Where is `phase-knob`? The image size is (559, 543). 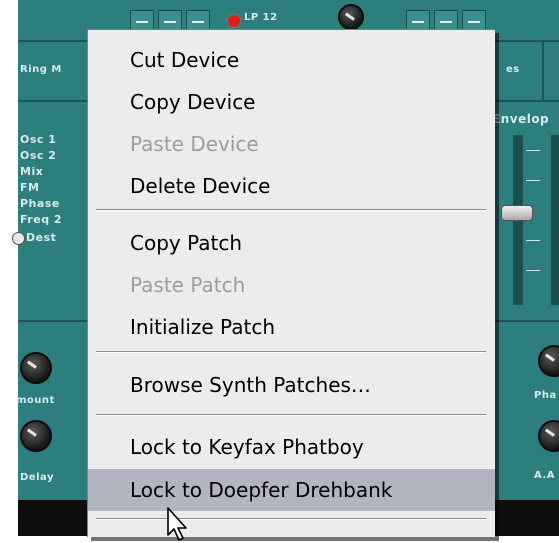 phase-knob is located at coordinates (548, 361).